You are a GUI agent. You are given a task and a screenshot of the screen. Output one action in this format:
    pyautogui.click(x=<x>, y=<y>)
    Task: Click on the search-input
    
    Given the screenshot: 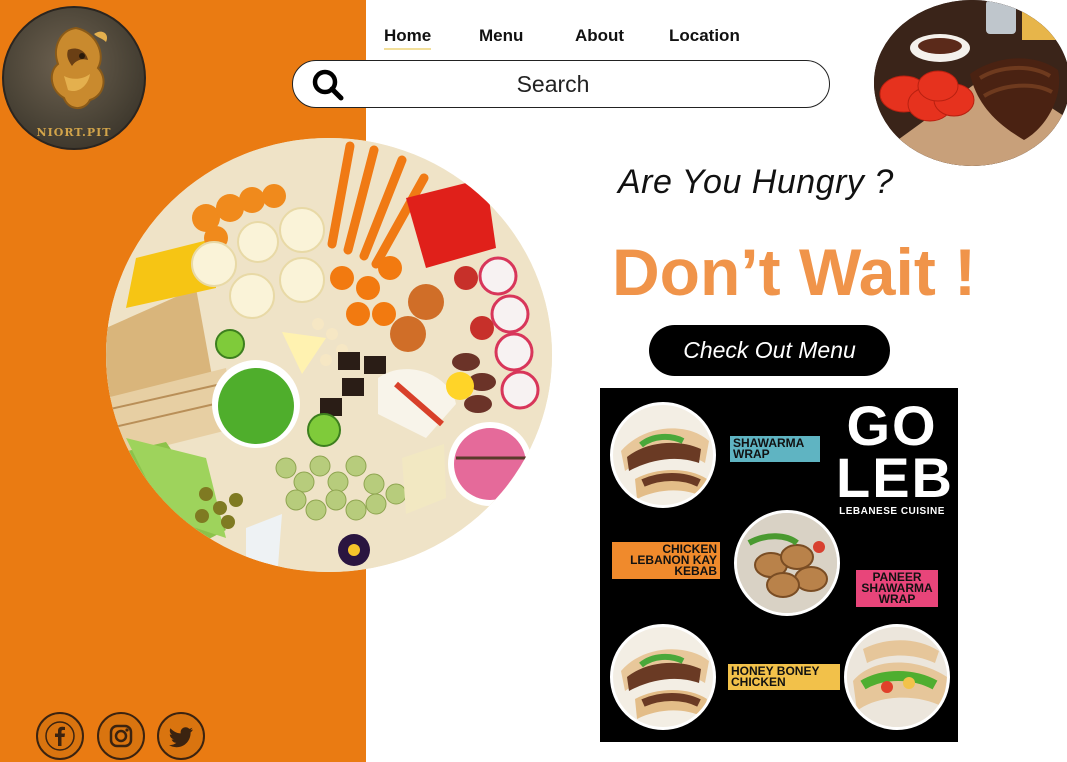 What is the action you would take?
    pyautogui.click(x=553, y=84)
    